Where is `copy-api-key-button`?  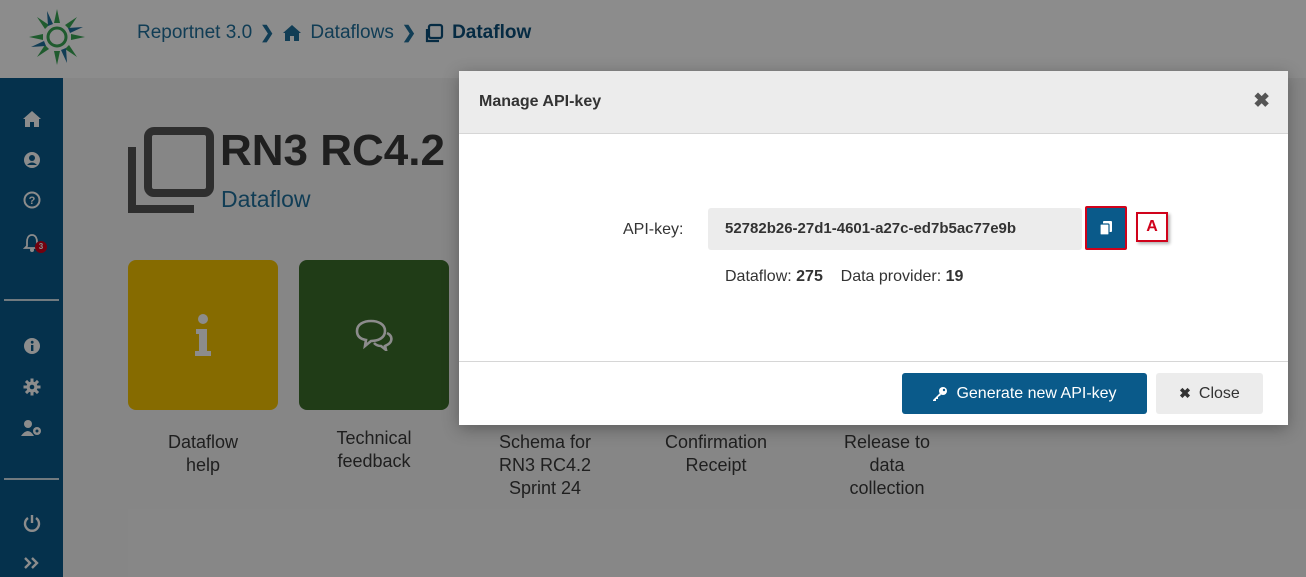
copy-api-key-button is located at coordinates (1106, 228).